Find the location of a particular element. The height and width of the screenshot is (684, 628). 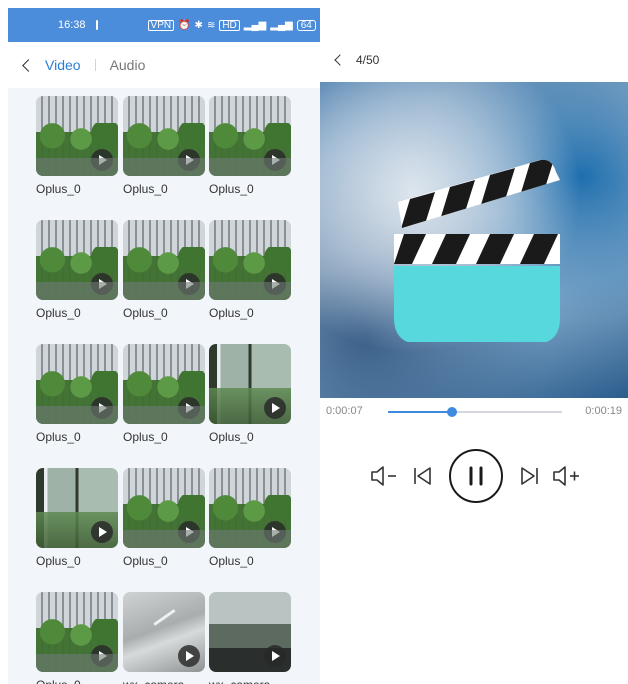

total-time: 0:00:19 is located at coordinates (603, 411).